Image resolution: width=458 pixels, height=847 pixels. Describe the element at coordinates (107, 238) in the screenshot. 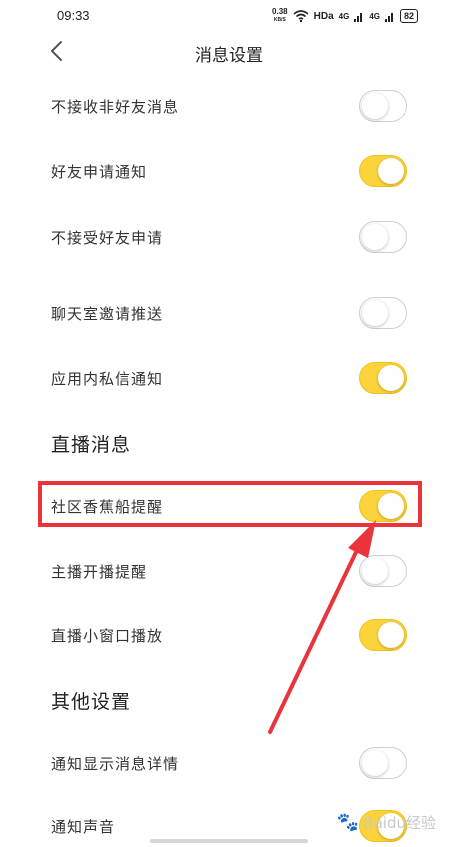

I see `setting-label: 不接受好友申请` at that location.